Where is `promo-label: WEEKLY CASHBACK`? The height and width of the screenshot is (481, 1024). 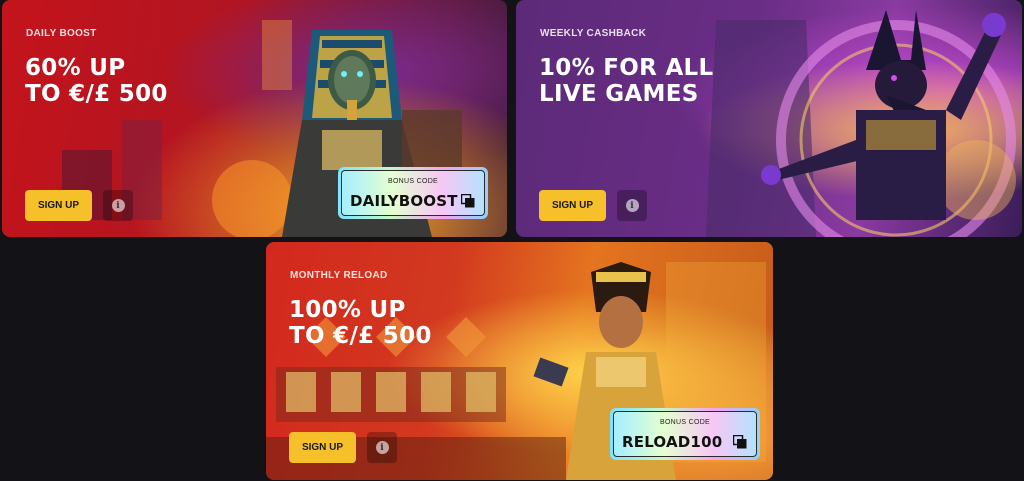 promo-label: WEEKLY CASHBACK is located at coordinates (593, 33).